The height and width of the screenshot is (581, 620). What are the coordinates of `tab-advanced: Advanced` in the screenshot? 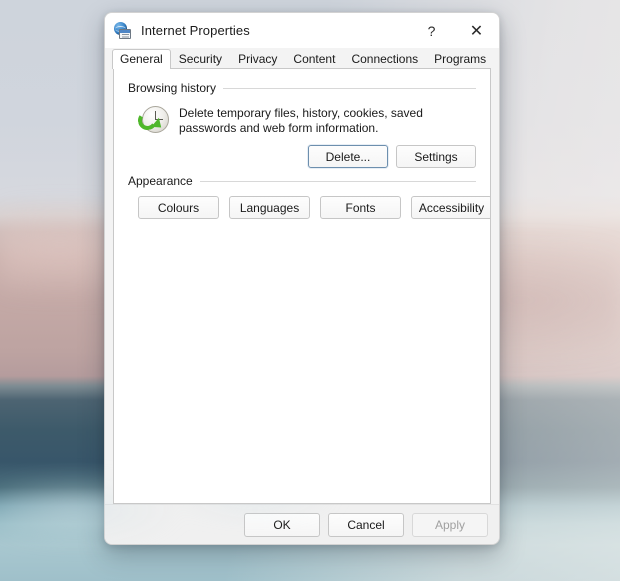 It's located at (496, 59).